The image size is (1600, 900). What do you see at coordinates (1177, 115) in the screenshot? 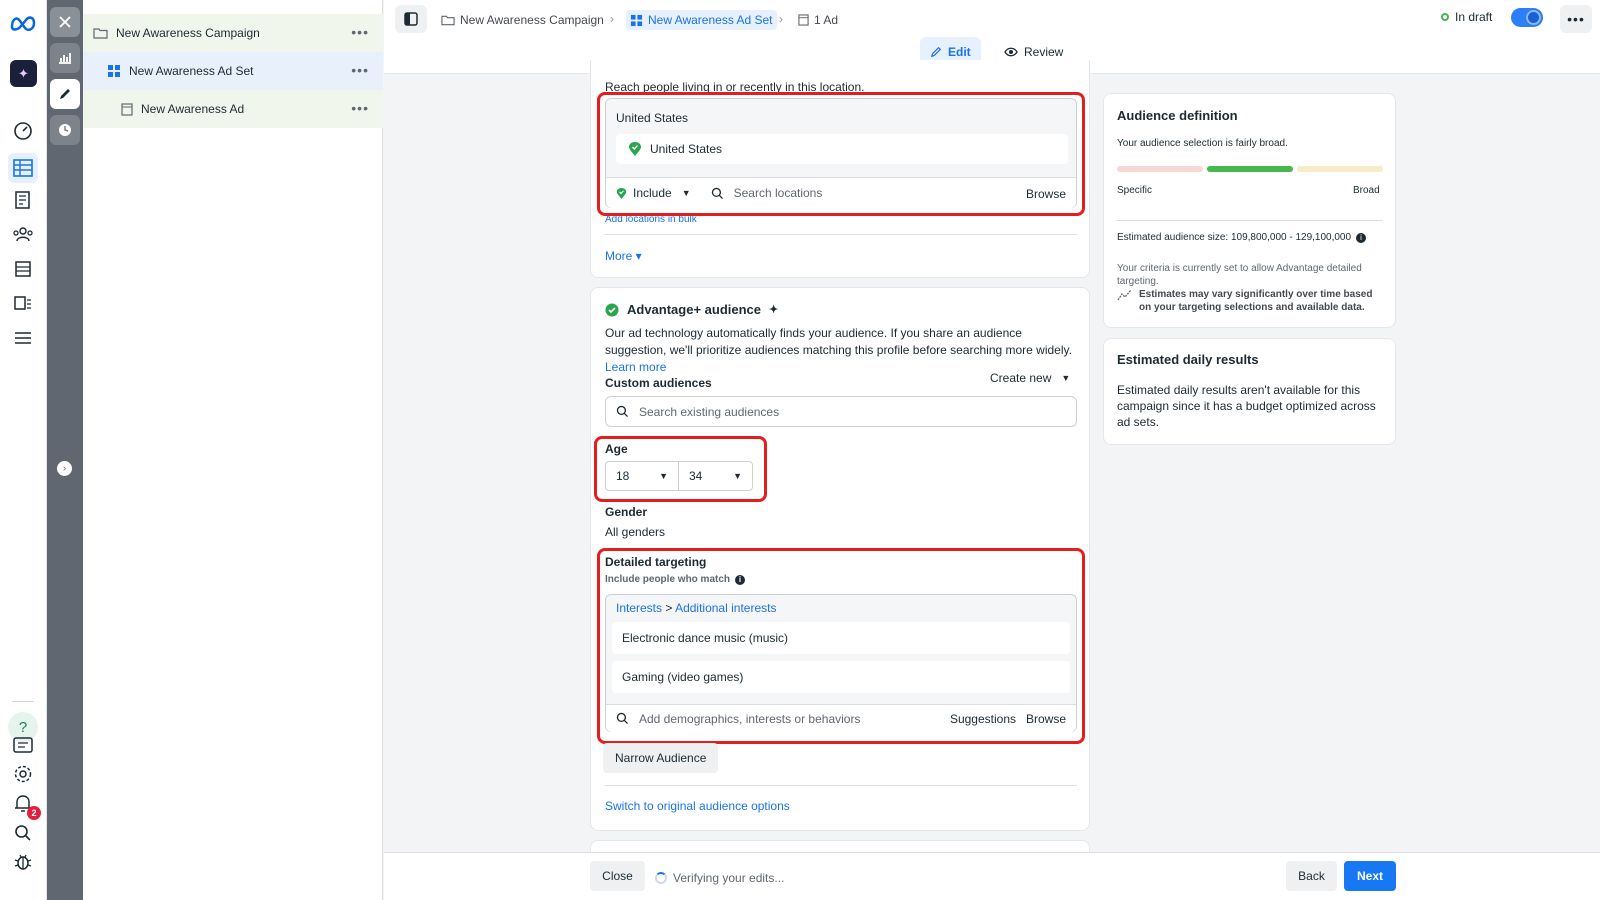
I see `audience-definition-title: Audience definition` at bounding box center [1177, 115].